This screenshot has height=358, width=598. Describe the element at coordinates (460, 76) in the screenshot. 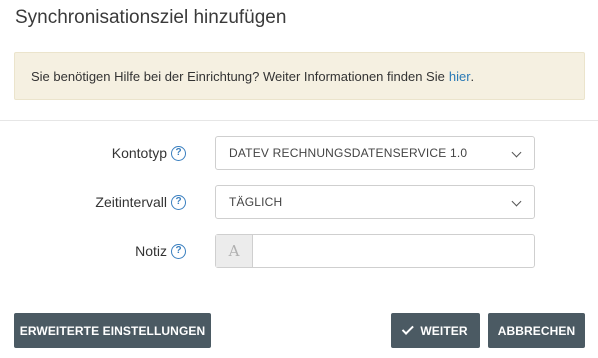

I see `help-link: hier` at that location.